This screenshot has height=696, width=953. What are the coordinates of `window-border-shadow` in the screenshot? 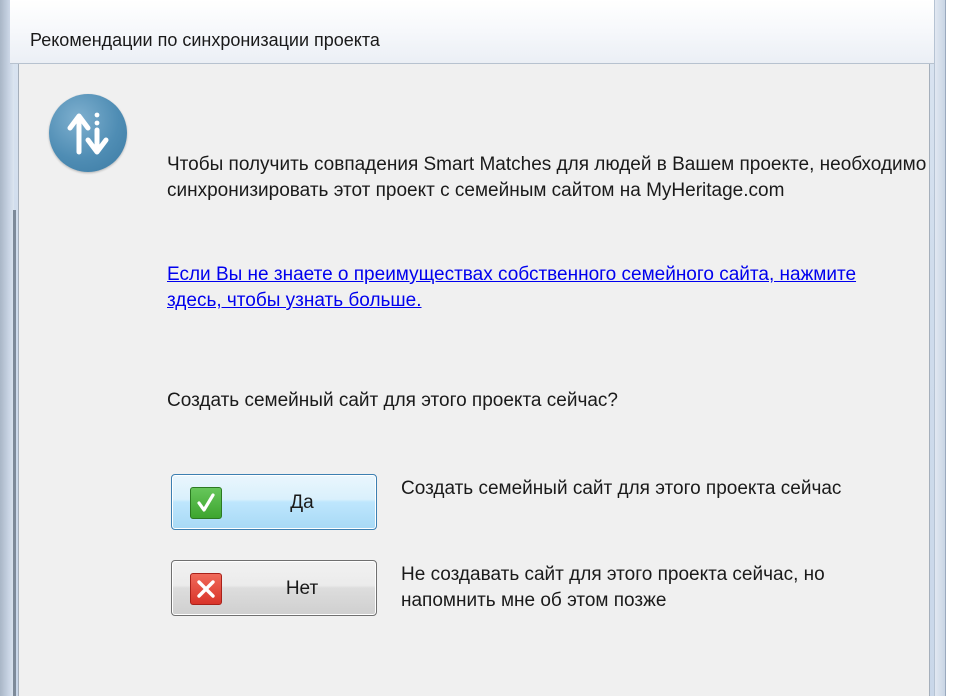 It's located at (14, 453).